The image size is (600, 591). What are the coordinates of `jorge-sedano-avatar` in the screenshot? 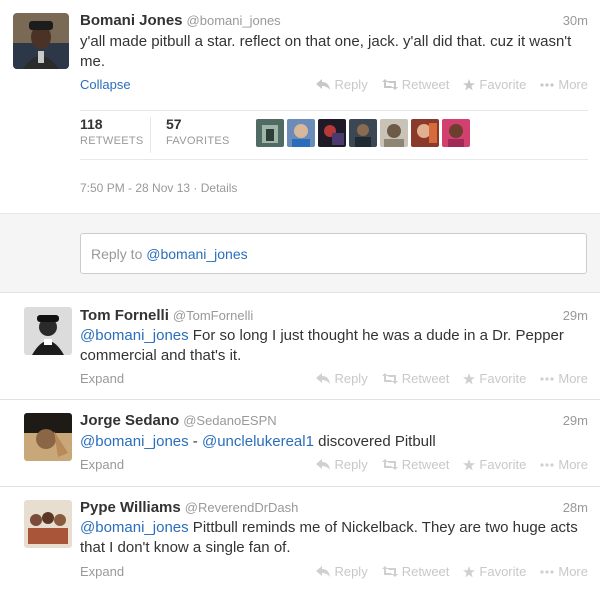 It's located at (48, 437).